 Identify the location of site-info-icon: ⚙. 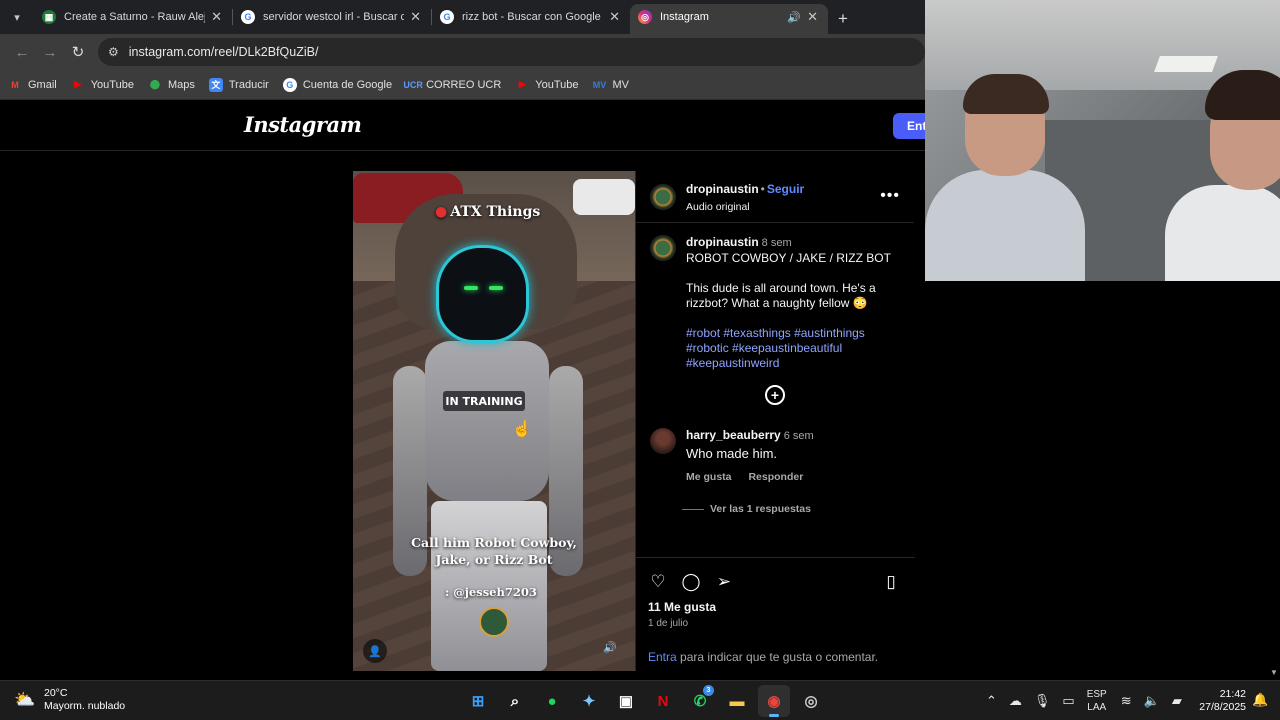
(113, 52).